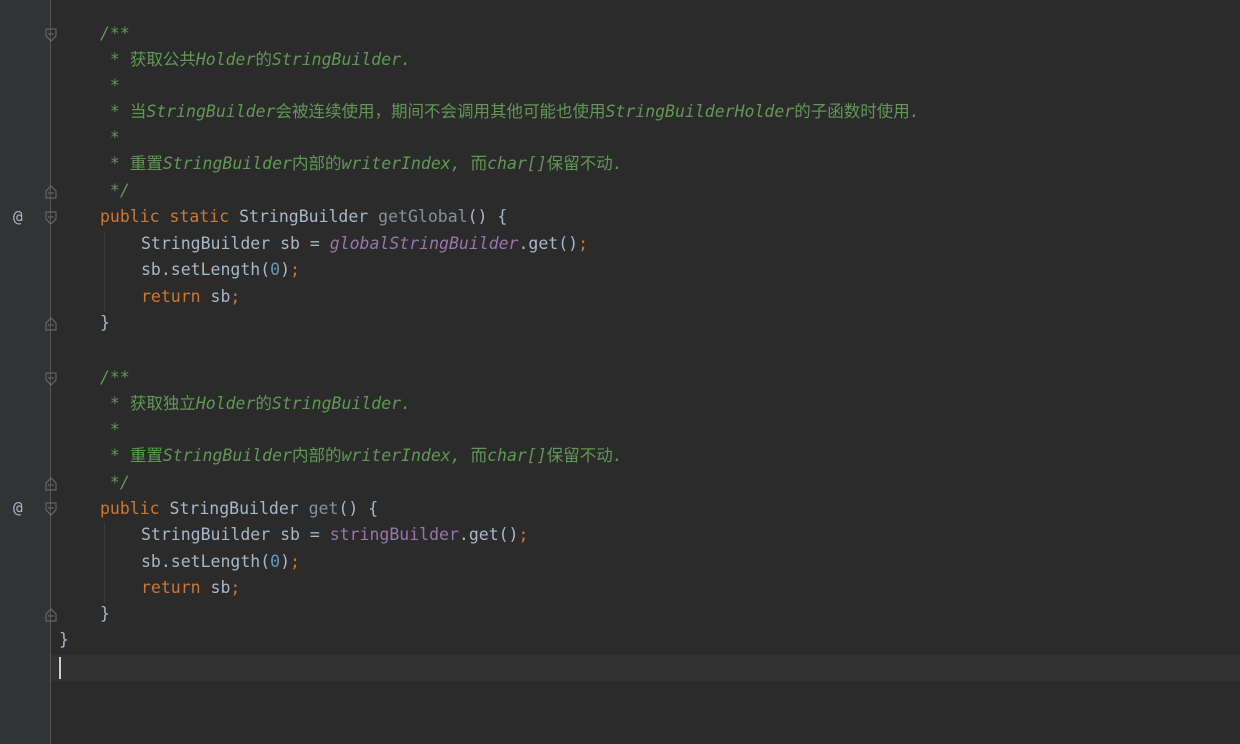 The height and width of the screenshot is (744, 1240). Describe the element at coordinates (162, 59) in the screenshot. I see `comment-text: 获取公共` at that location.